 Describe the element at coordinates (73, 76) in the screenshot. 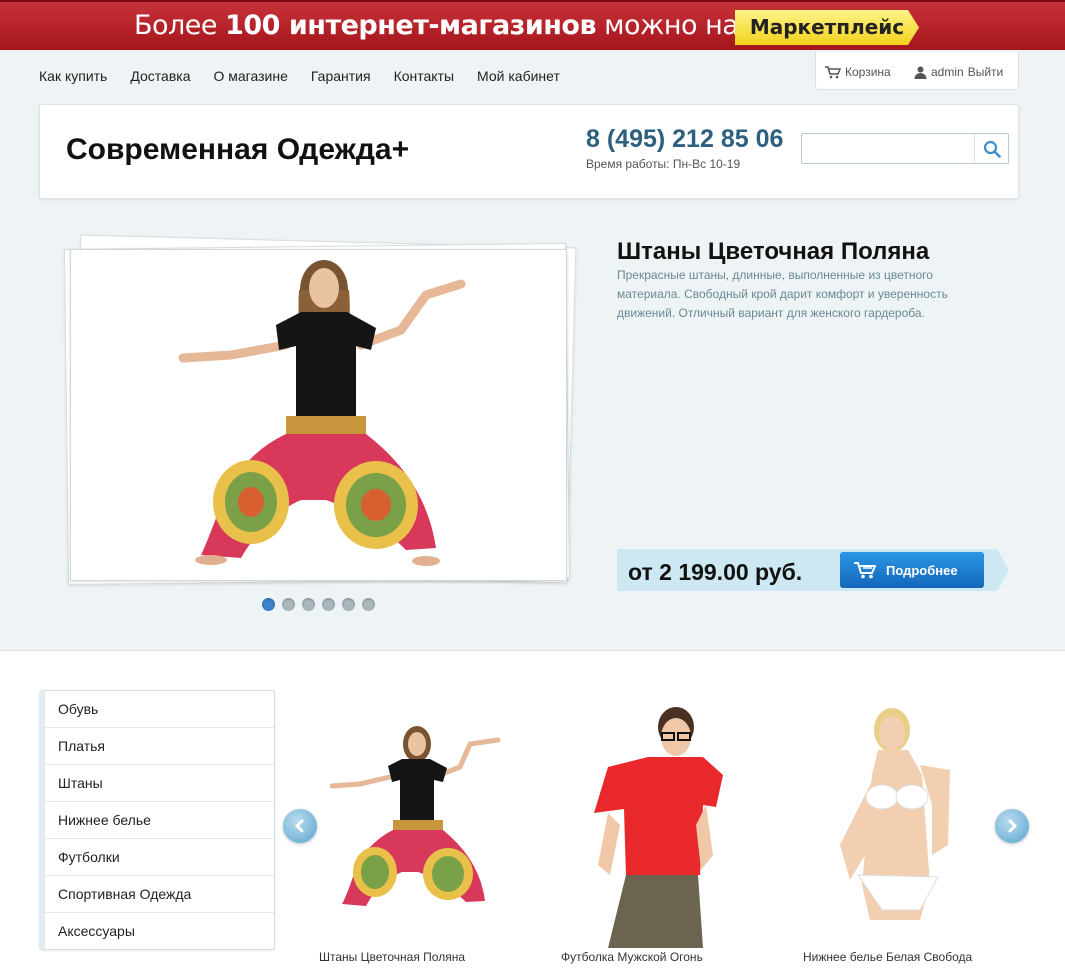

I see `nav-how-to-buy: Как купить` at that location.